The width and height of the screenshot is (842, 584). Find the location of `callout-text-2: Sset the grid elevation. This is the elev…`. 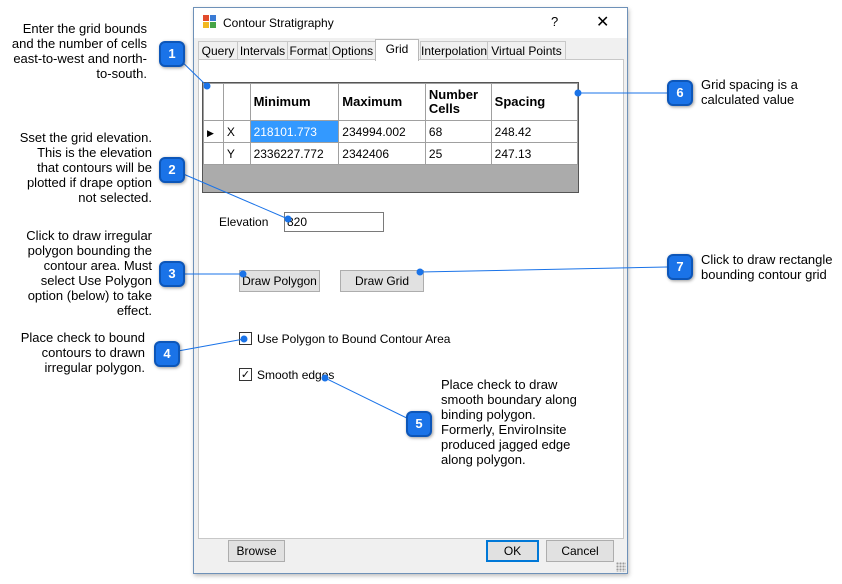

callout-text-2: Sset the grid elevation. This is the elev… is located at coordinates (85, 167).